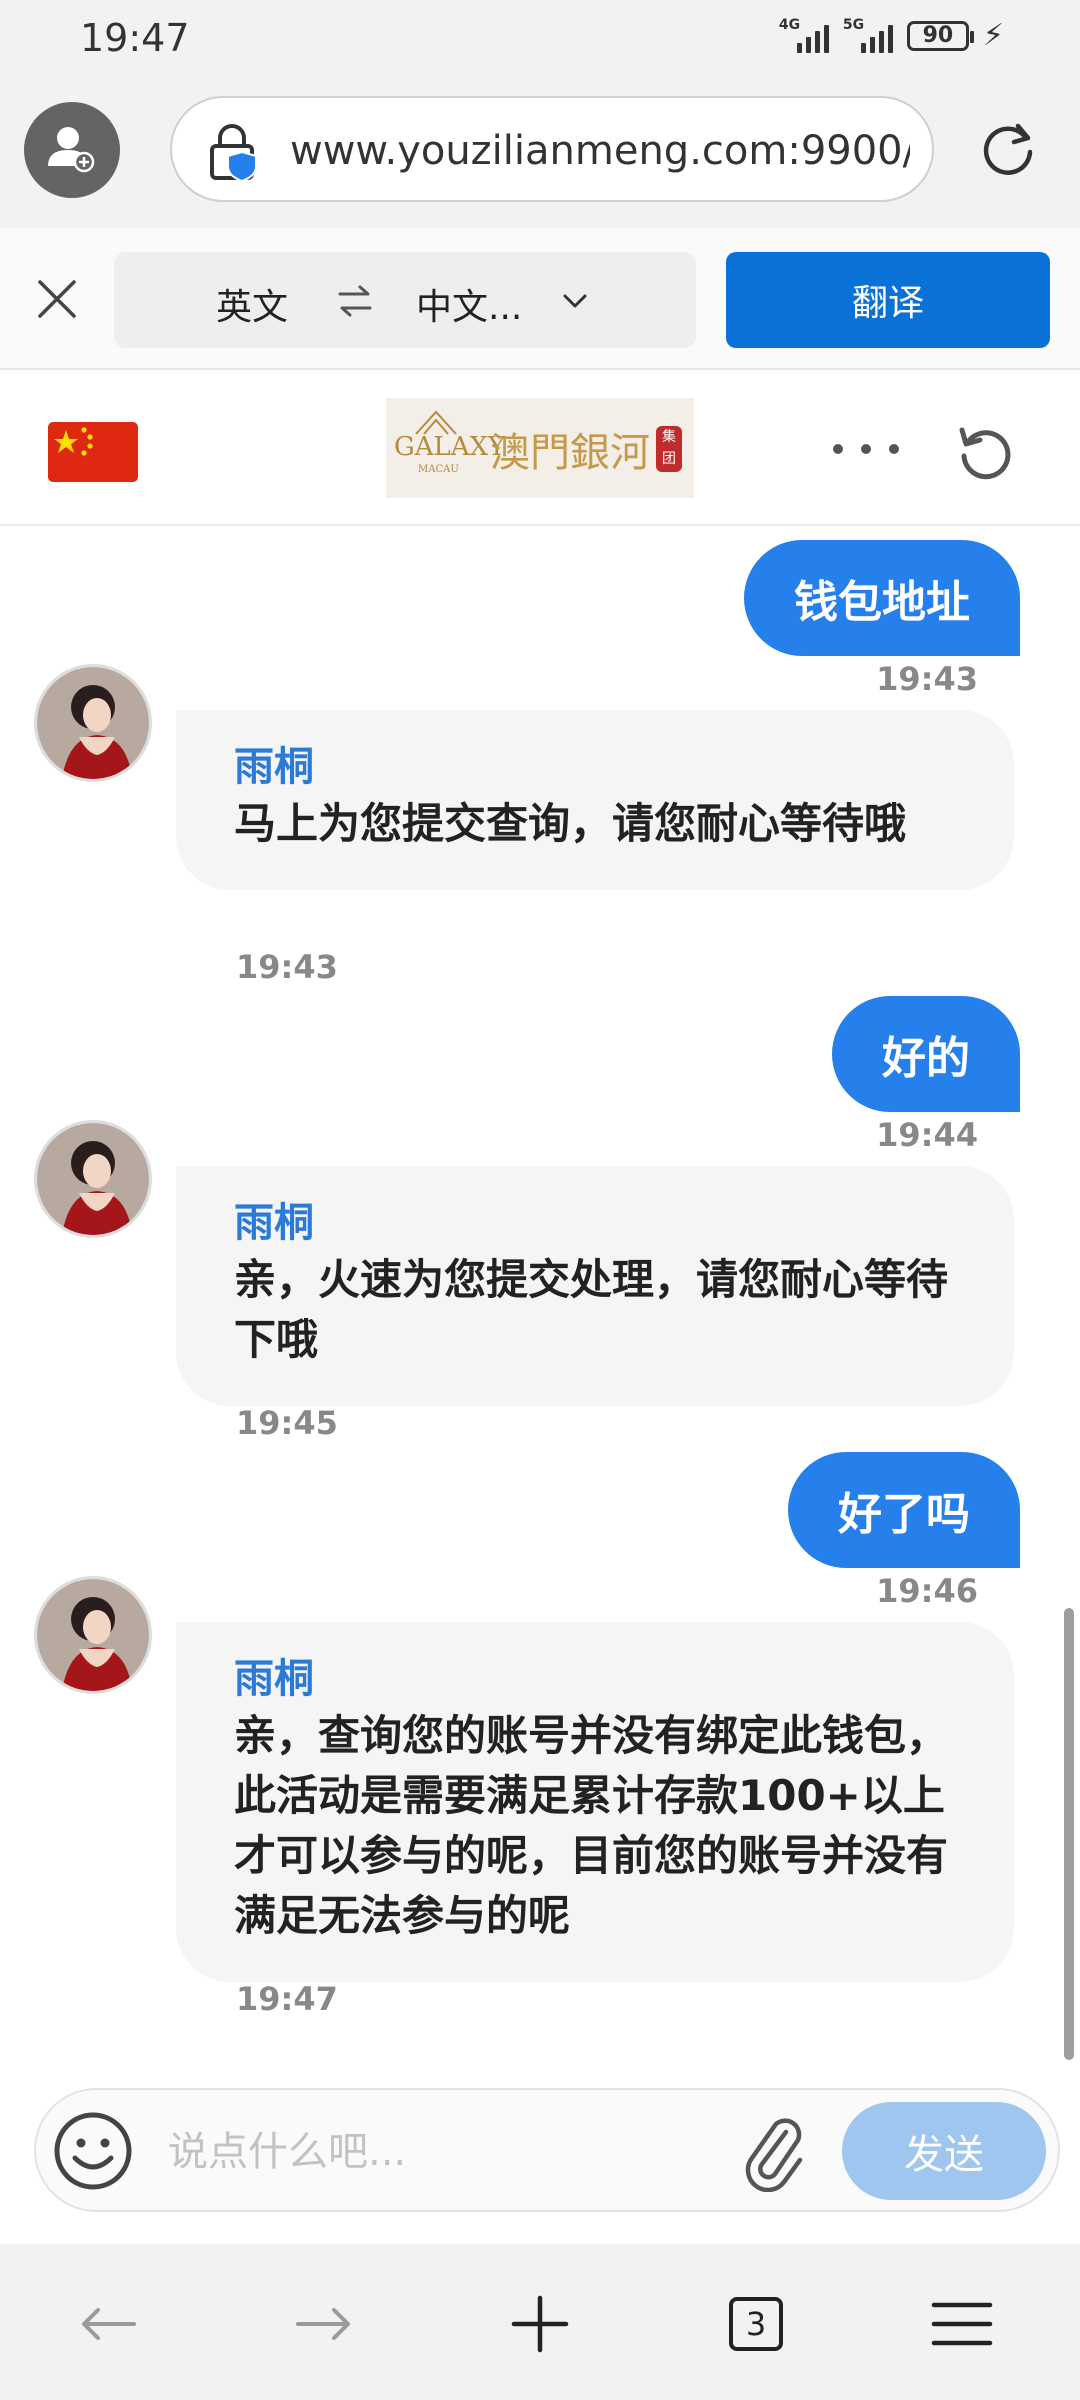  What do you see at coordinates (927, 1135) in the screenshot?
I see `message-time: 19:44` at bounding box center [927, 1135].